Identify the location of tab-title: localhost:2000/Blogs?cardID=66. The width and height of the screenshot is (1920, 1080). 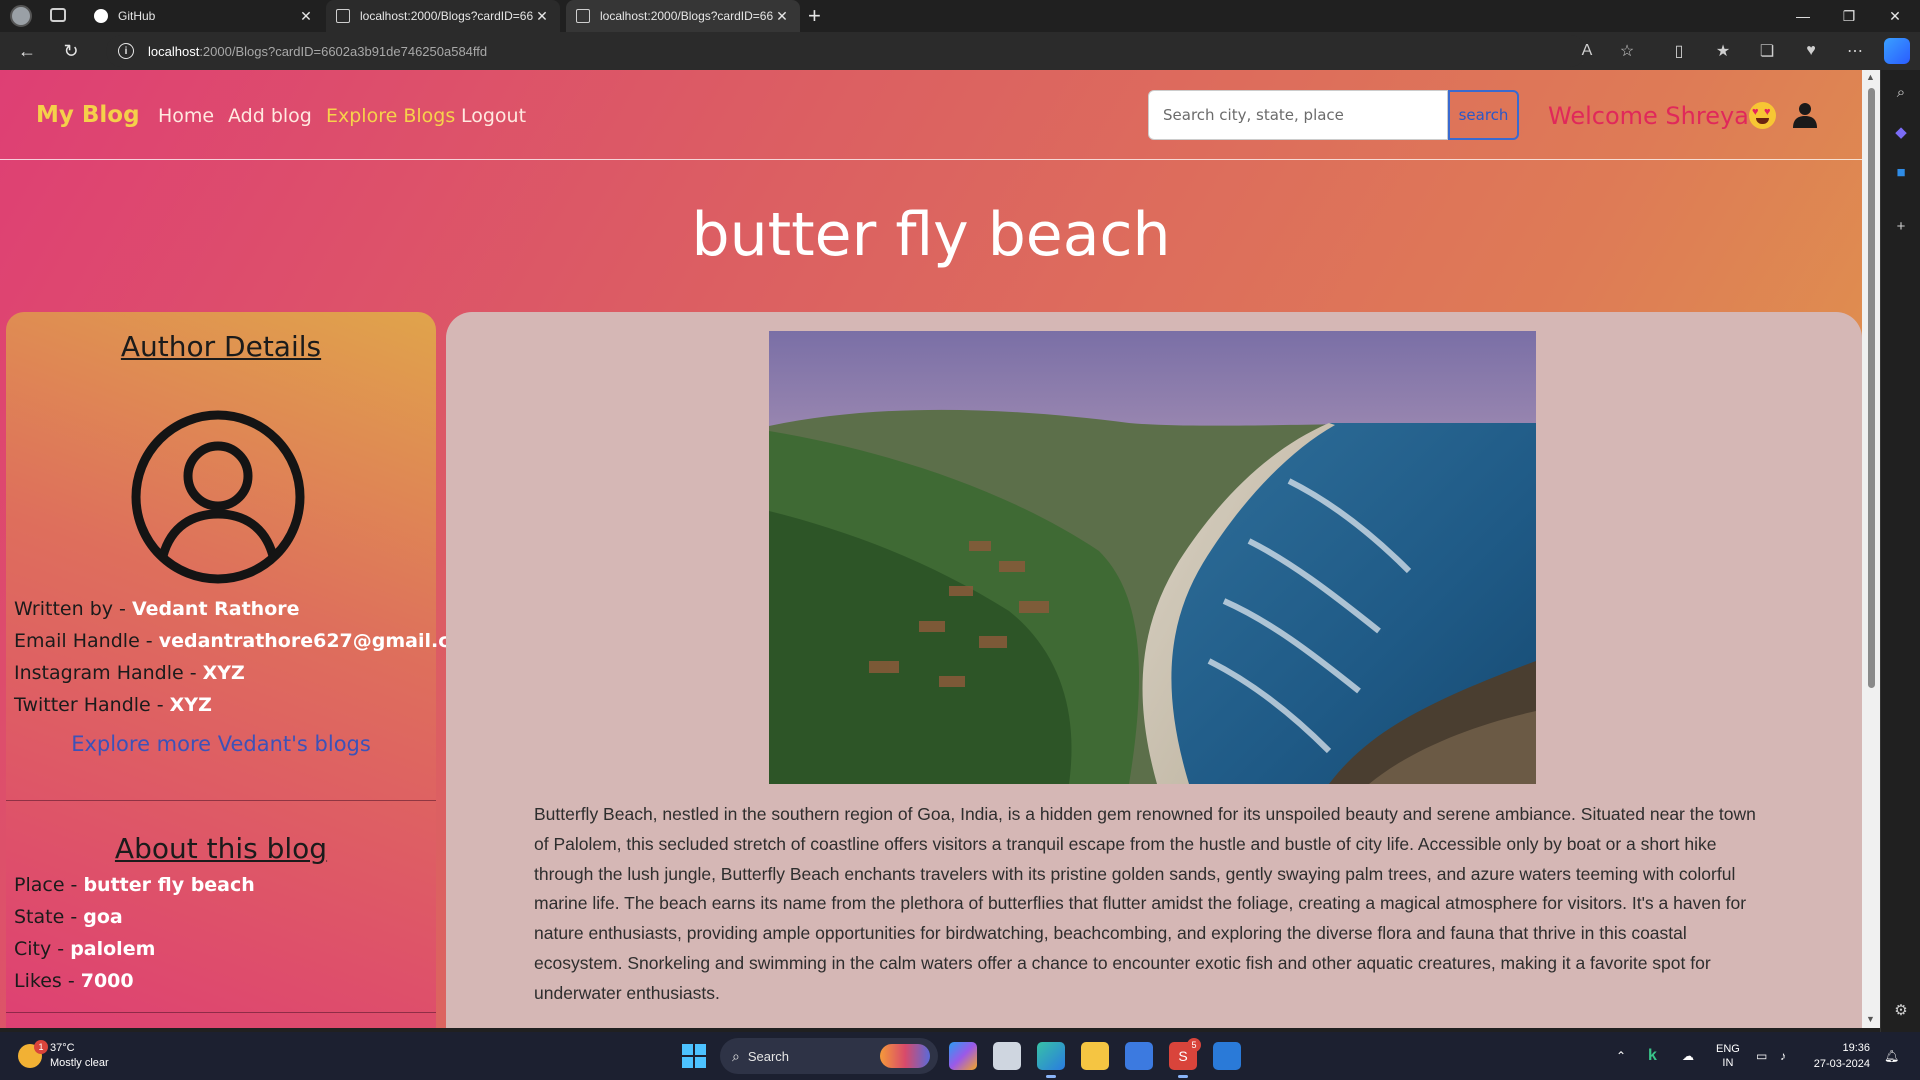
(447, 16).